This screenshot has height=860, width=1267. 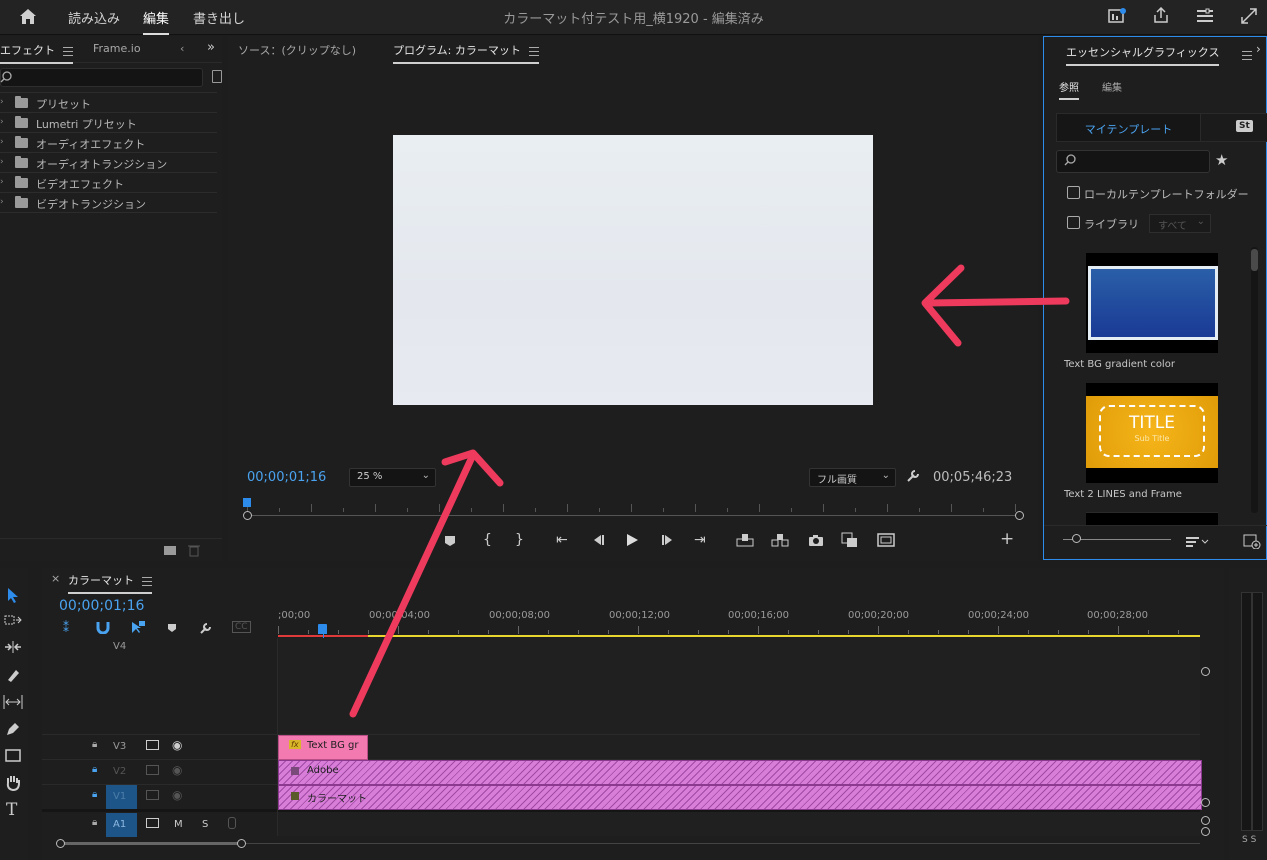 I want to click on new-folder-icon, so click(x=170, y=550).